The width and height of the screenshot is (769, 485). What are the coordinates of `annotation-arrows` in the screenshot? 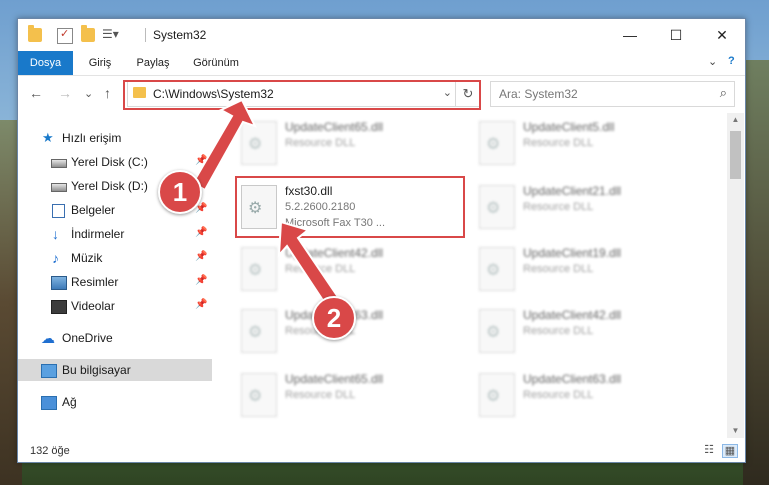 It's located at (266, 204).